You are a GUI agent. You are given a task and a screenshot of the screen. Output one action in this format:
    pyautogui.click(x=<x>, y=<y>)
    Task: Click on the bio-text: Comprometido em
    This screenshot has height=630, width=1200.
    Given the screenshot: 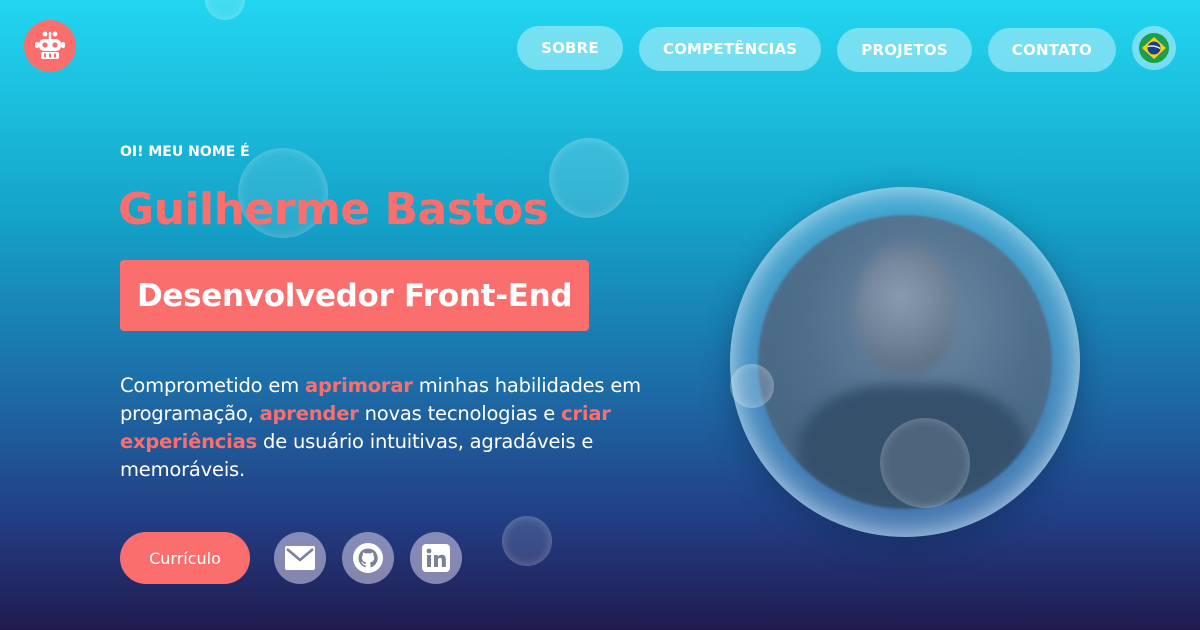 What is the action you would take?
    pyautogui.click(x=212, y=385)
    